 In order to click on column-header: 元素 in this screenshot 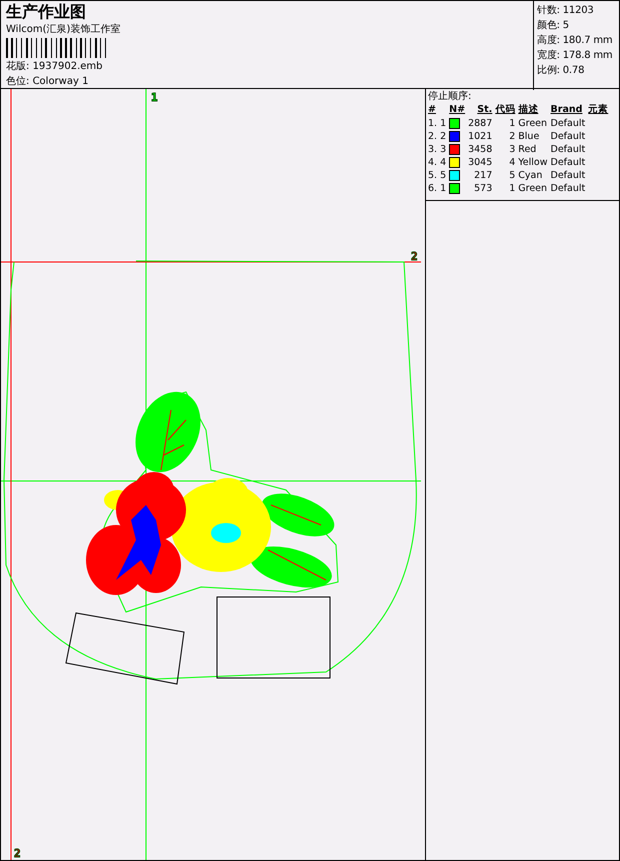, I will do `click(599, 110)`.